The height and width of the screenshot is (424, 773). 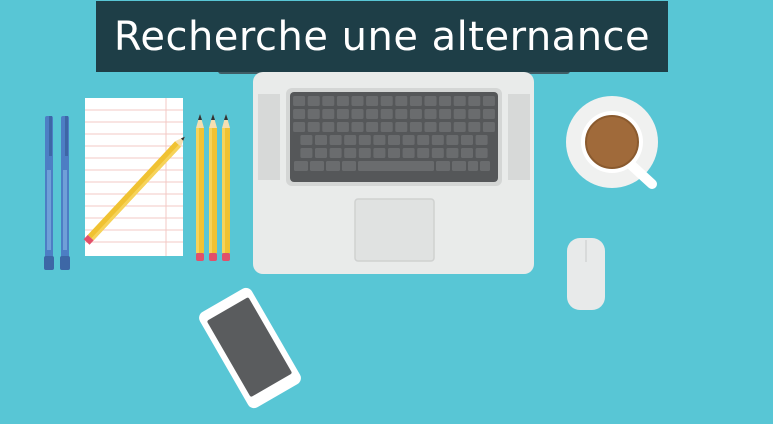 What do you see at coordinates (586, 274) in the screenshot?
I see `mouse-icon` at bounding box center [586, 274].